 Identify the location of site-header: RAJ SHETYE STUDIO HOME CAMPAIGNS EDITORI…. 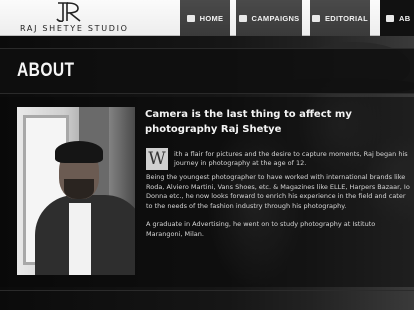
(207, 18).